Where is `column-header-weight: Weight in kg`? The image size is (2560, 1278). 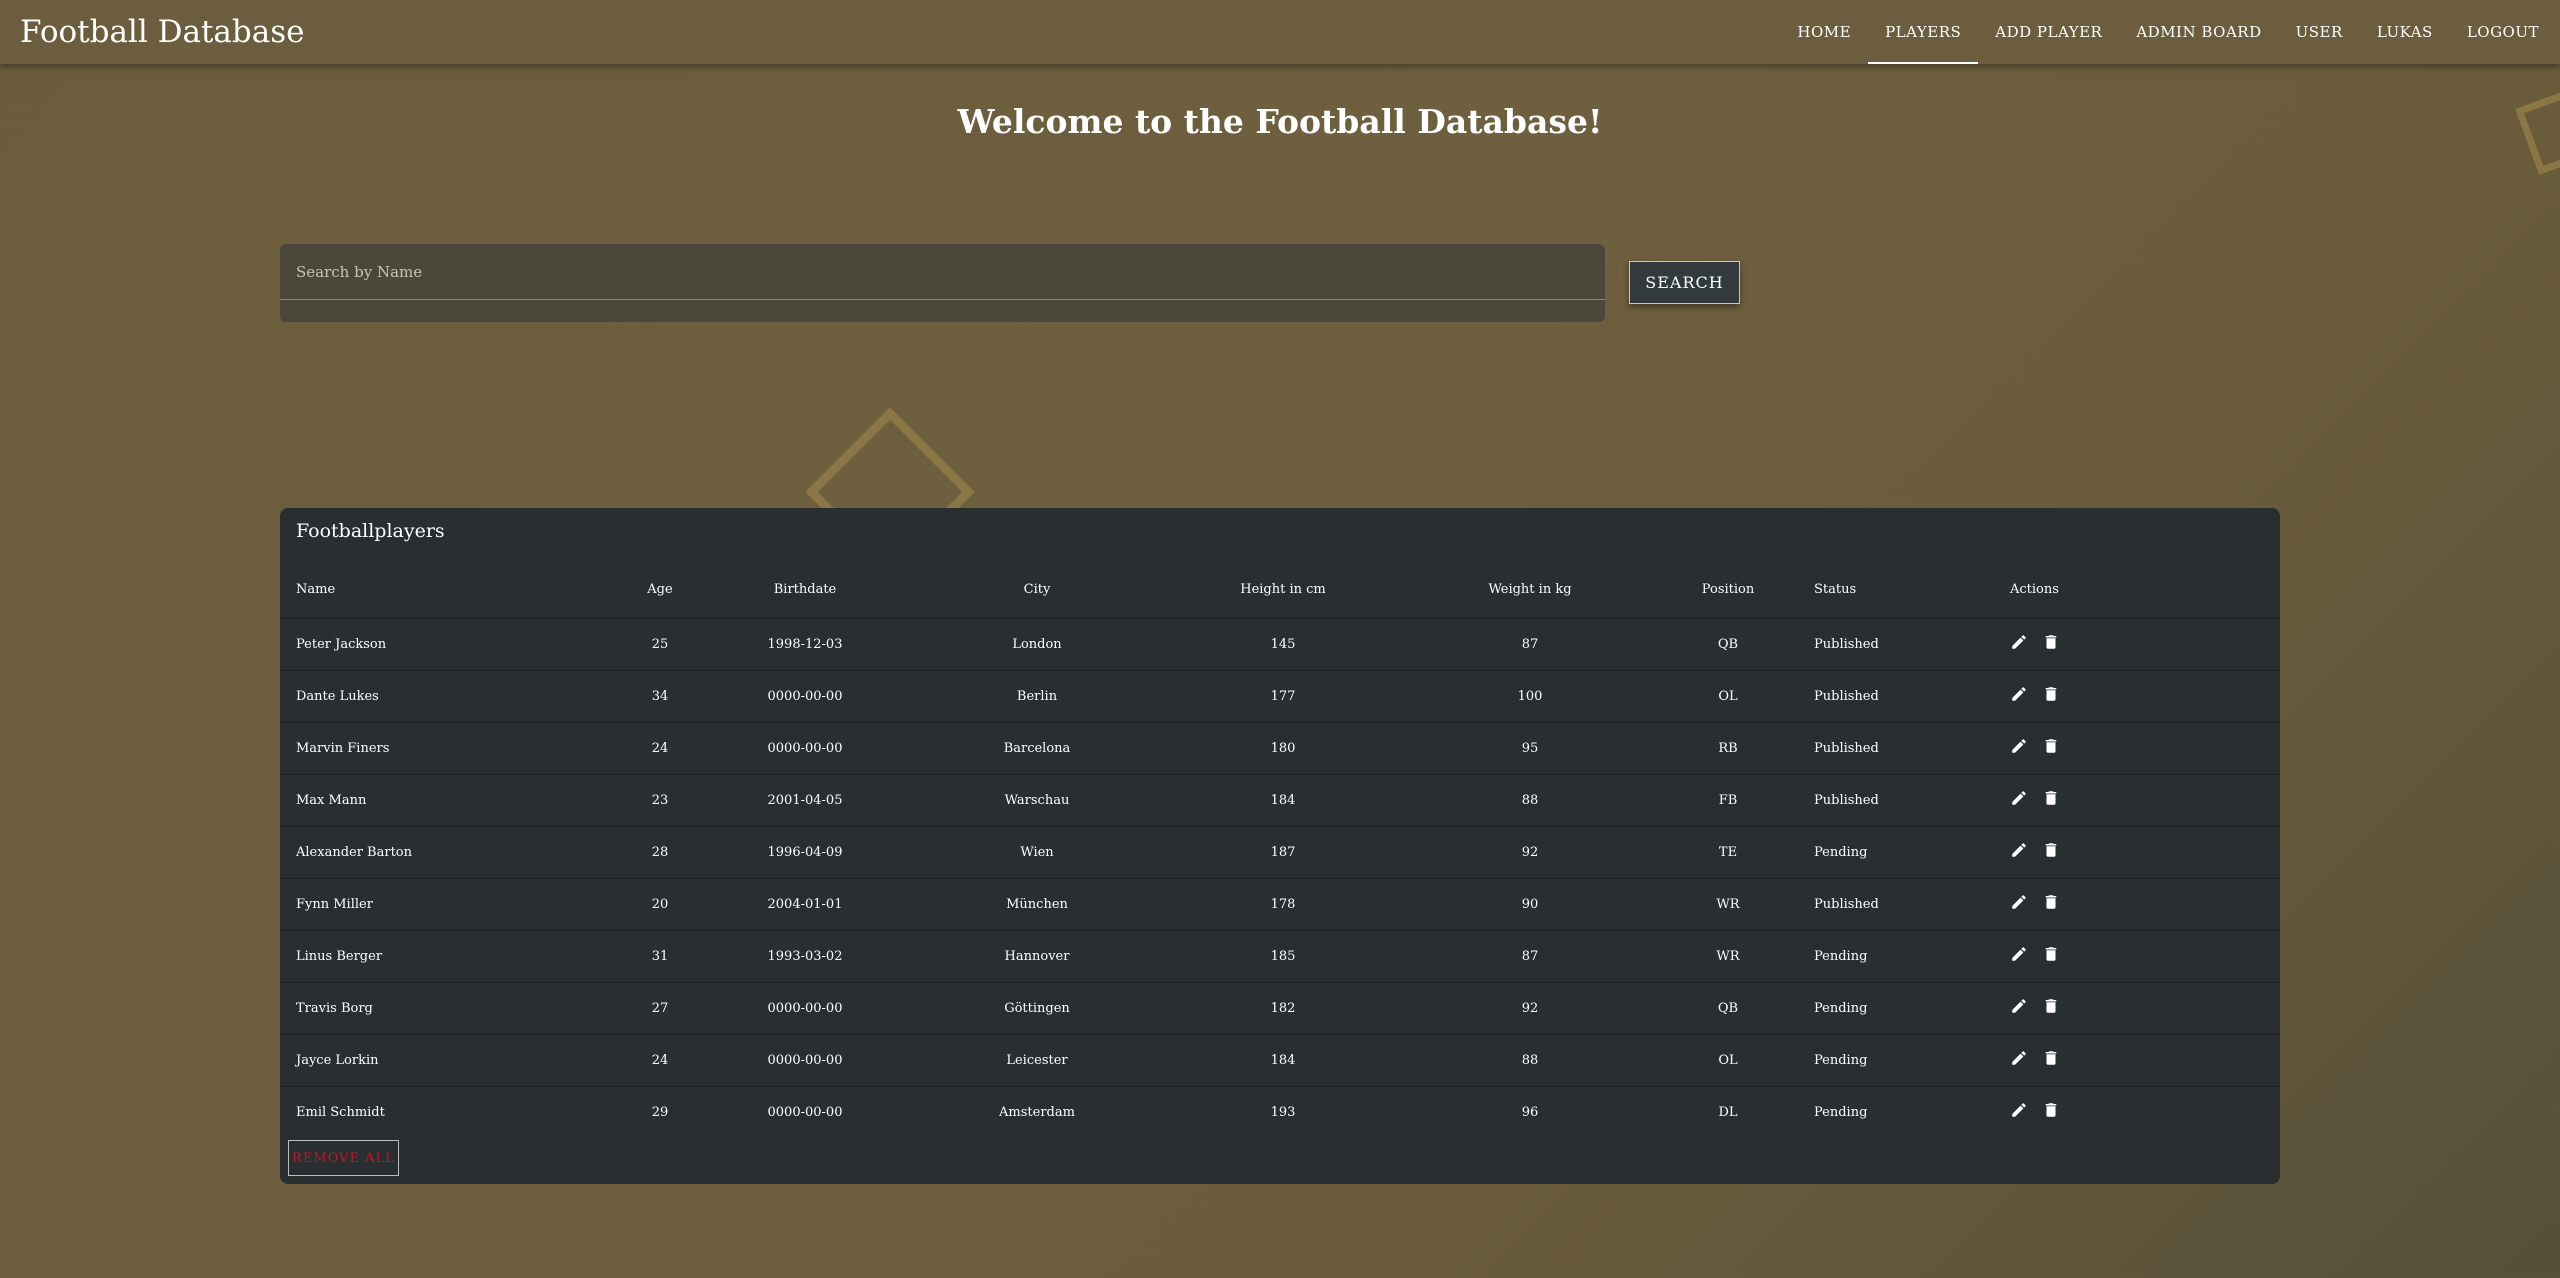
column-header-weight: Weight in kg is located at coordinates (1530, 590).